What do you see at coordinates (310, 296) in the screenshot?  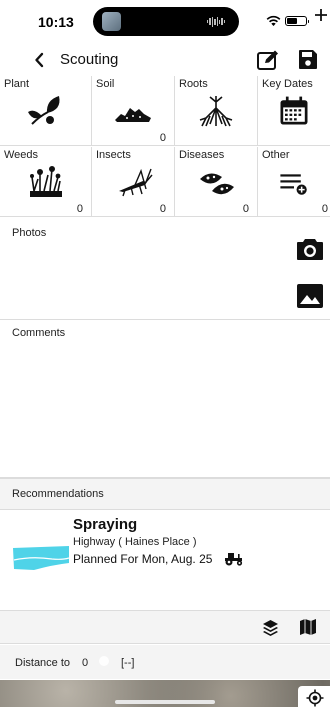 I see `image-icon` at bounding box center [310, 296].